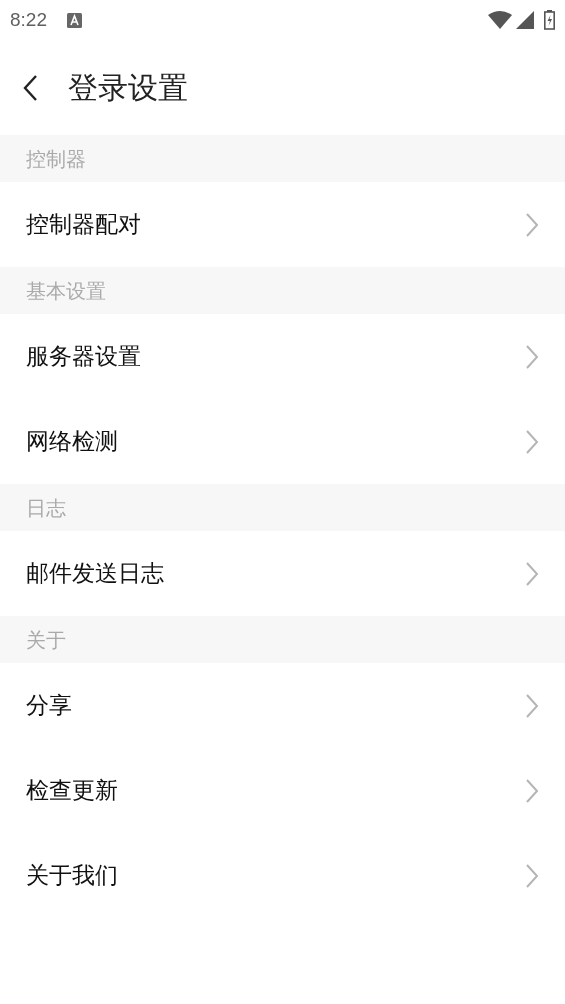 The height and width of the screenshot is (1004, 565). What do you see at coordinates (282, 356) in the screenshot?
I see `settings-row: 服务器设置` at bounding box center [282, 356].